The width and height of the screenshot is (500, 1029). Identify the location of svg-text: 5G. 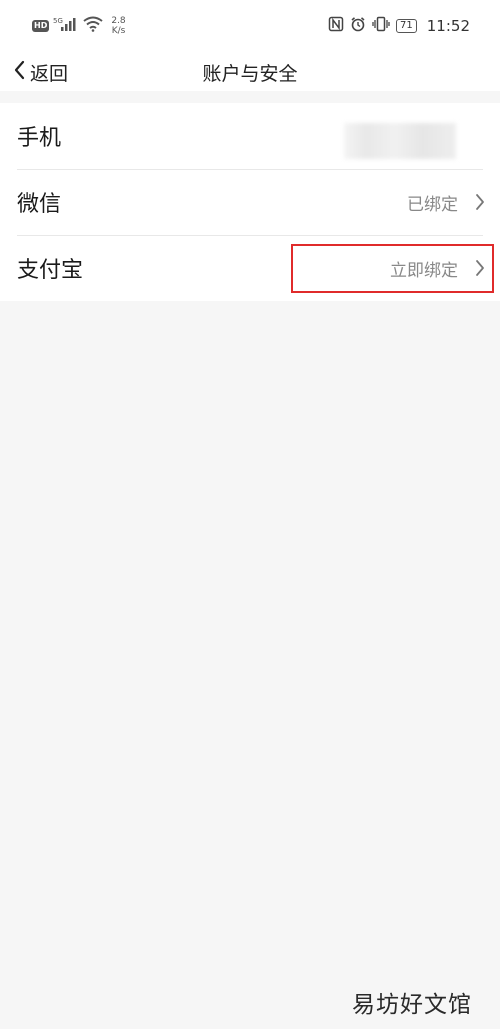
(58, 21).